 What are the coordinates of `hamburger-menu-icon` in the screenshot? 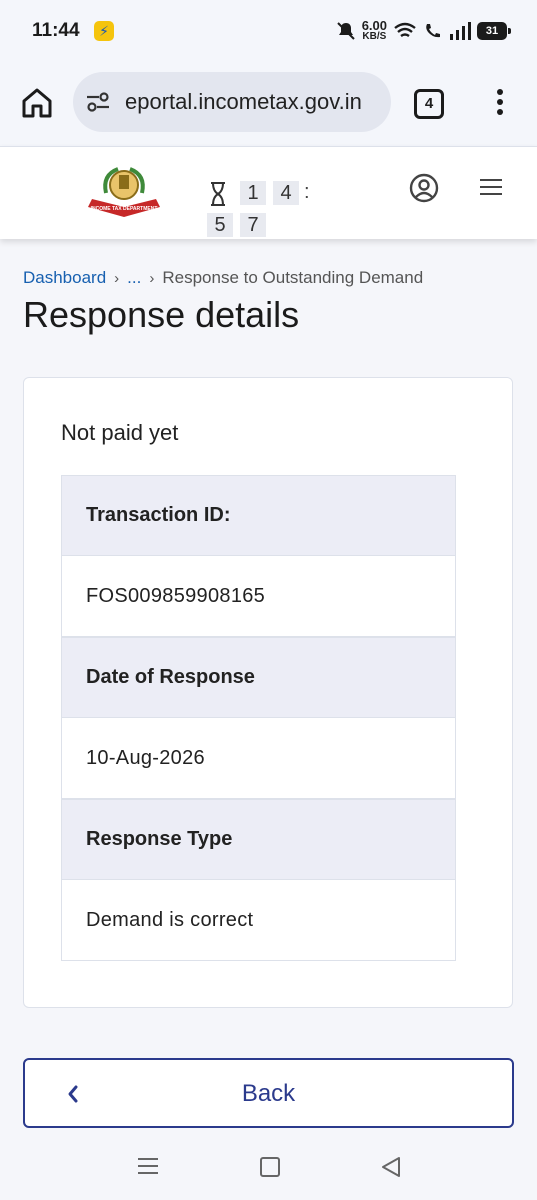 It's located at (491, 188).